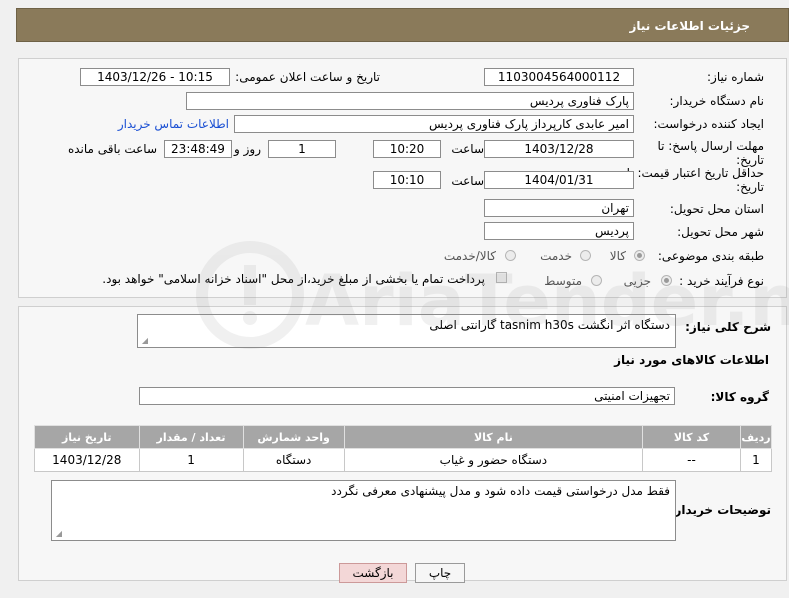  I want to click on purchase-type-label: نوع فرآیند خرید :, so click(721, 281).